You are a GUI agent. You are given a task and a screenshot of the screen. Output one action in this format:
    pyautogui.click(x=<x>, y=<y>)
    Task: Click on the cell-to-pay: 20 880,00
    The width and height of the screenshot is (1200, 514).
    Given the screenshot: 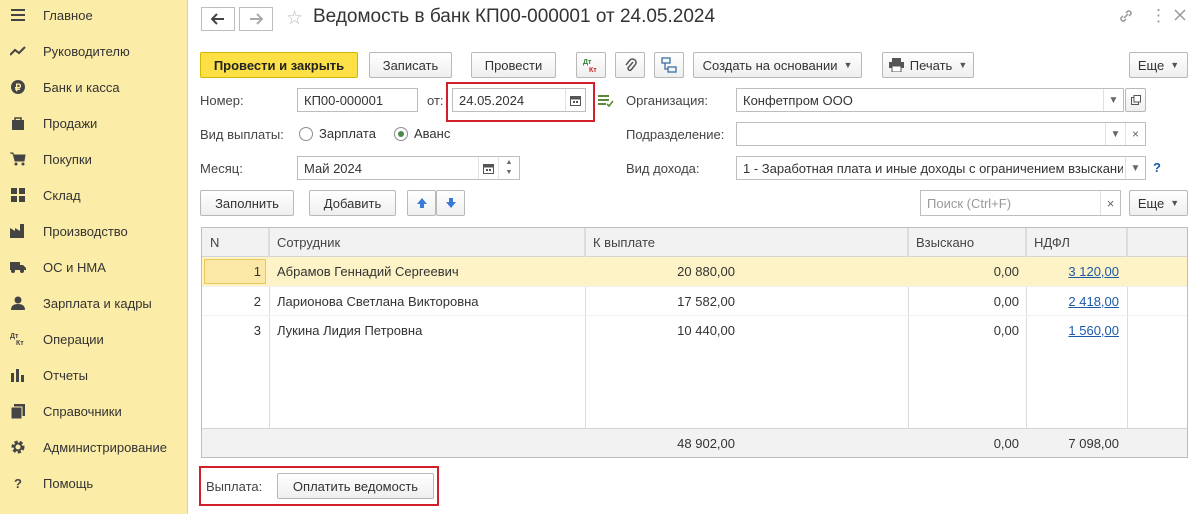 What is the action you would take?
    pyautogui.click(x=706, y=271)
    